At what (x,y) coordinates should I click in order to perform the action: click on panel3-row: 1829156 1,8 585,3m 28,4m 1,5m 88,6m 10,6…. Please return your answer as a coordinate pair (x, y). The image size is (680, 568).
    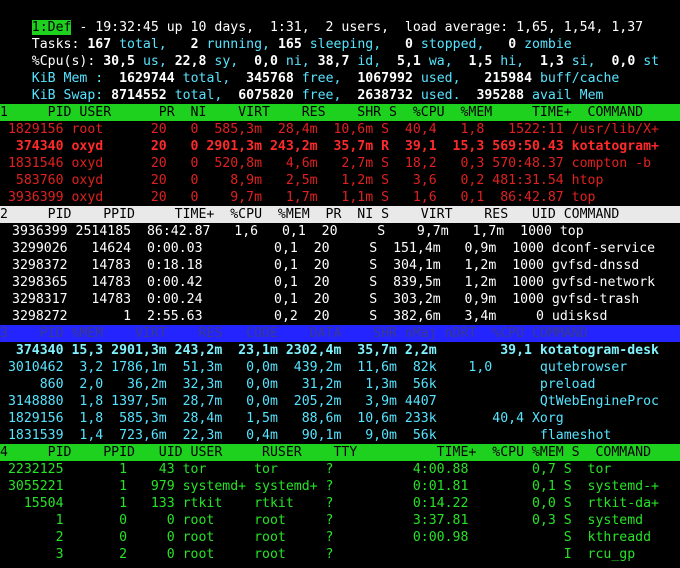
    Looking at the image, I should click on (340, 418).